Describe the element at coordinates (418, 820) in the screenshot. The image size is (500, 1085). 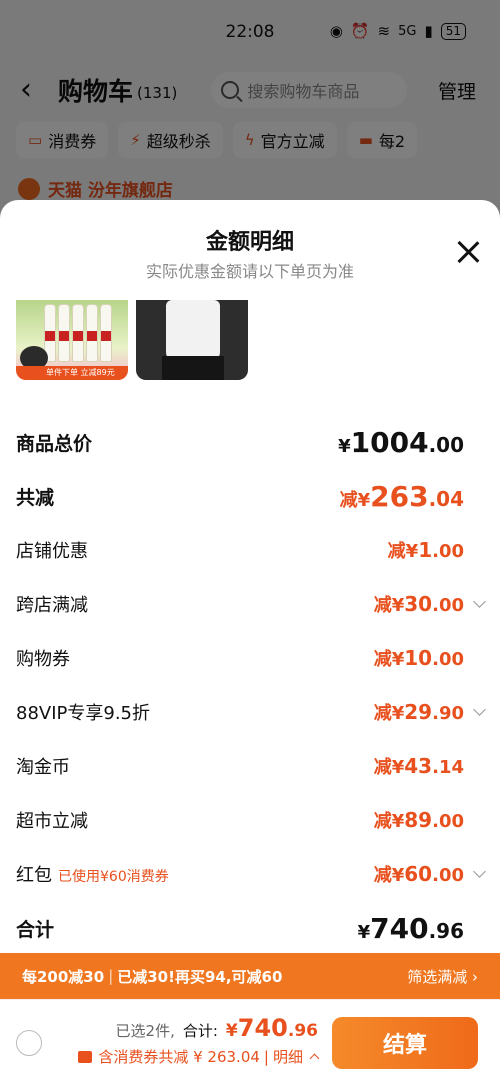
I see `supermarket-value: 减¥ 89.00` at that location.